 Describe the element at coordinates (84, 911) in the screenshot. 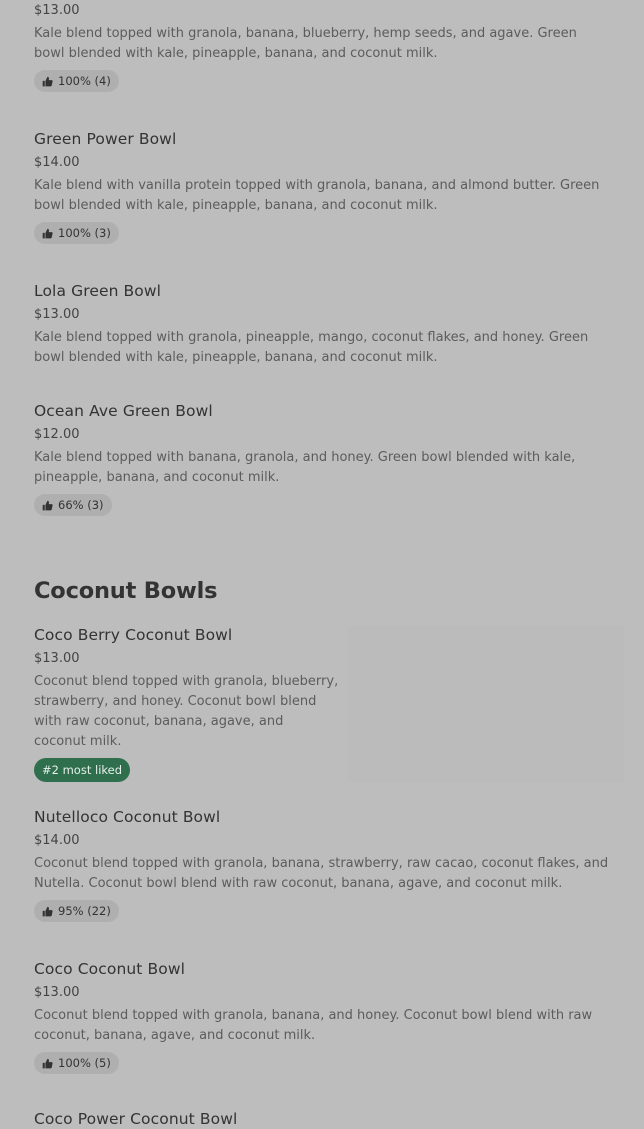

I see `rating-text: 95% (22)` at that location.